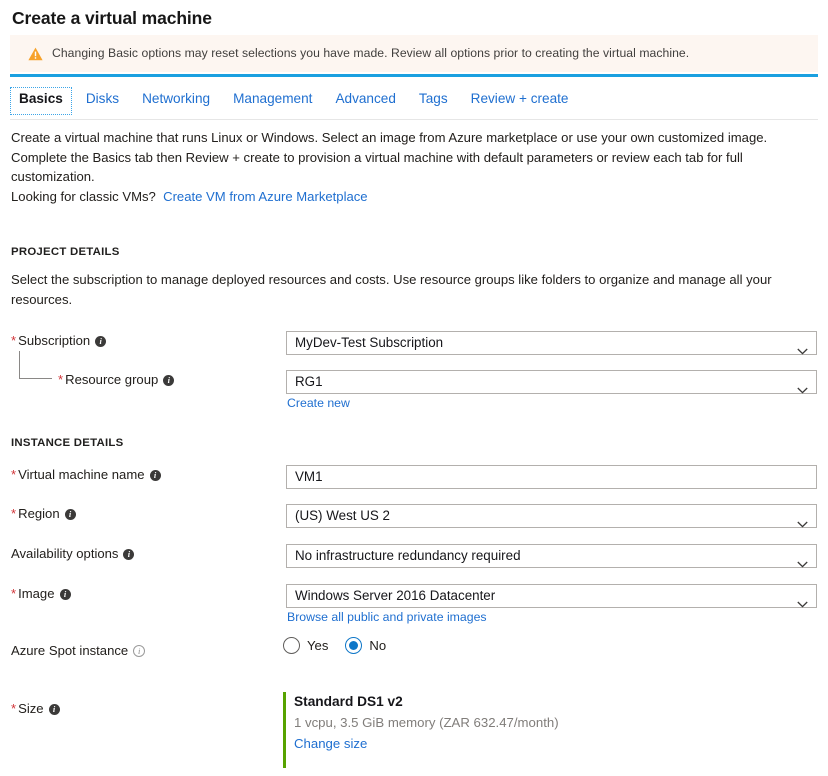  Describe the element at coordinates (272, 101) in the screenshot. I see `tab-management: Management` at that location.